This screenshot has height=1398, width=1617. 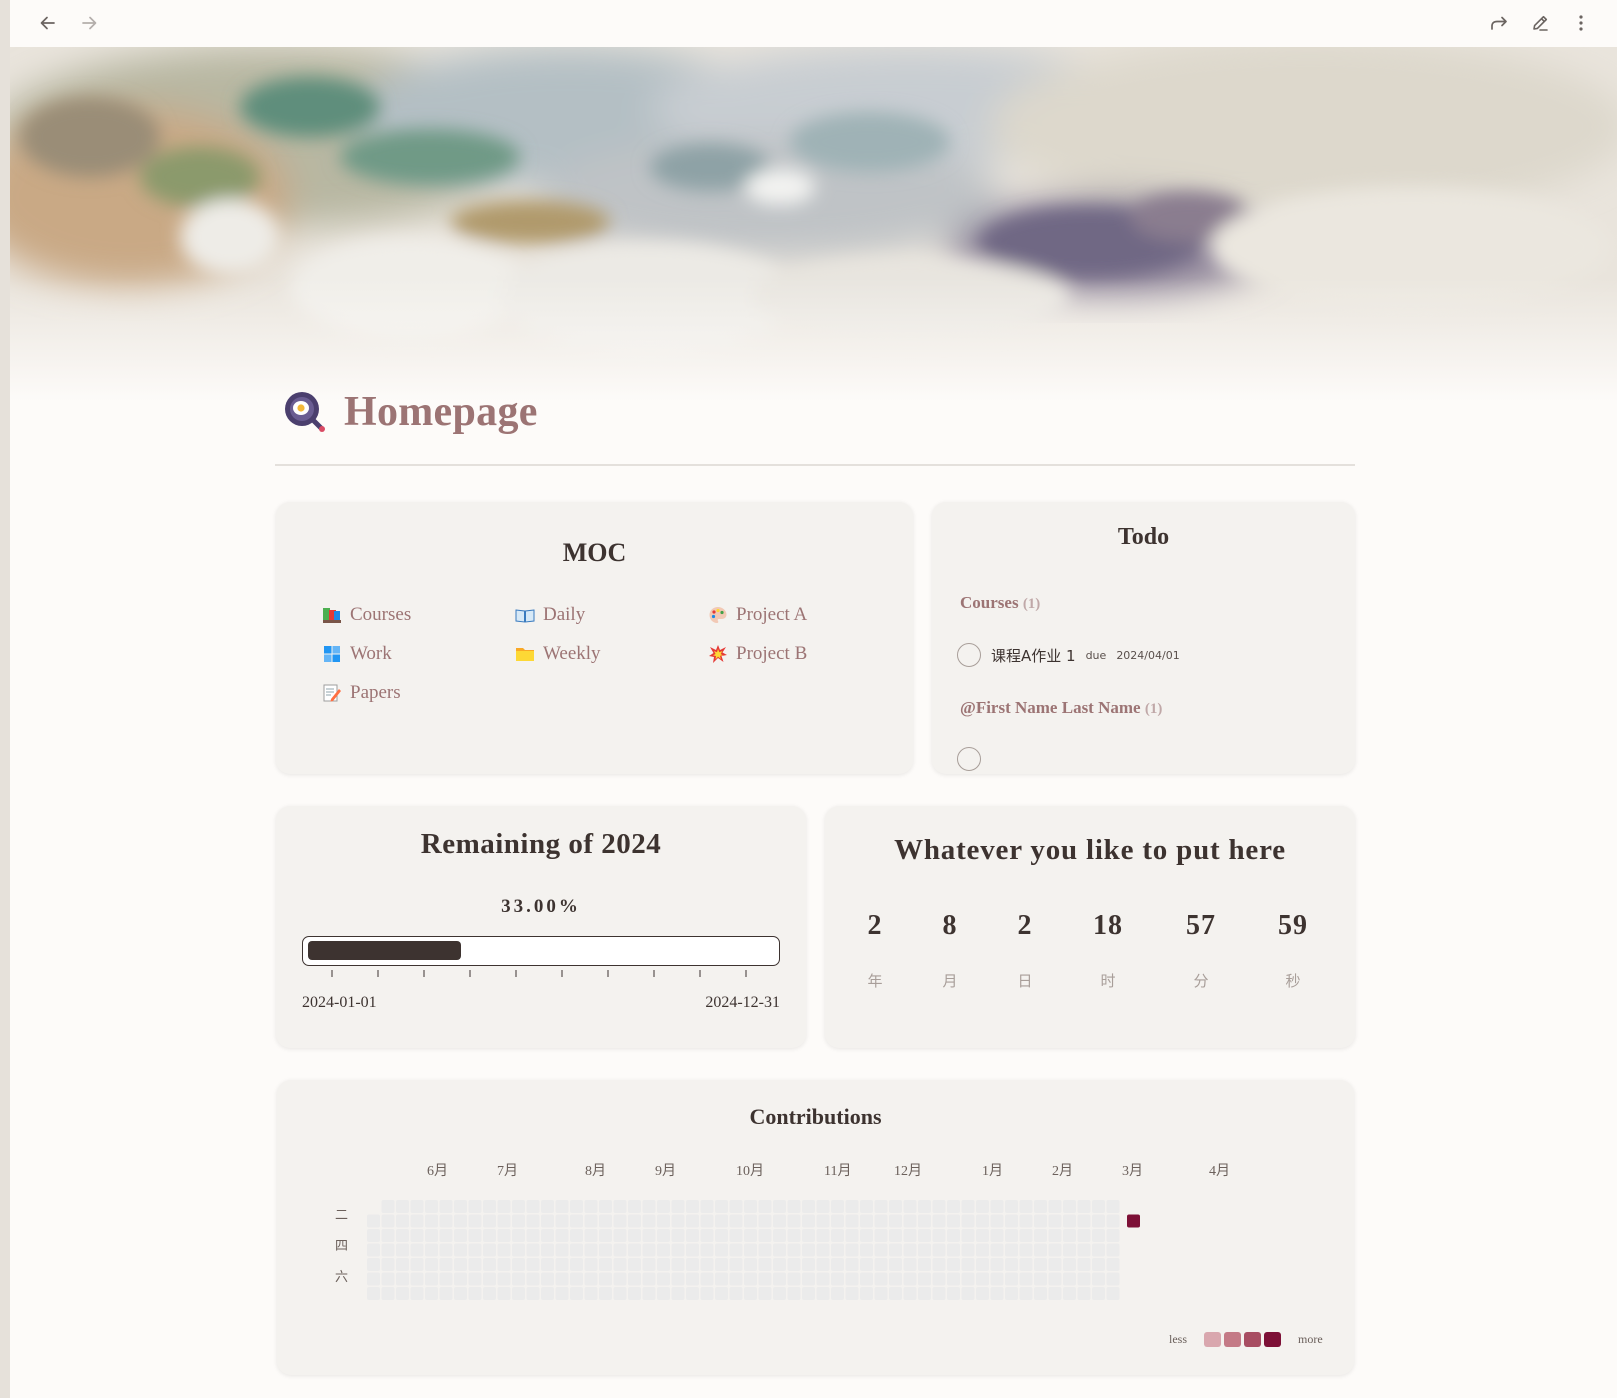 I want to click on moc-link-daily: Daily, so click(x=611, y=614).